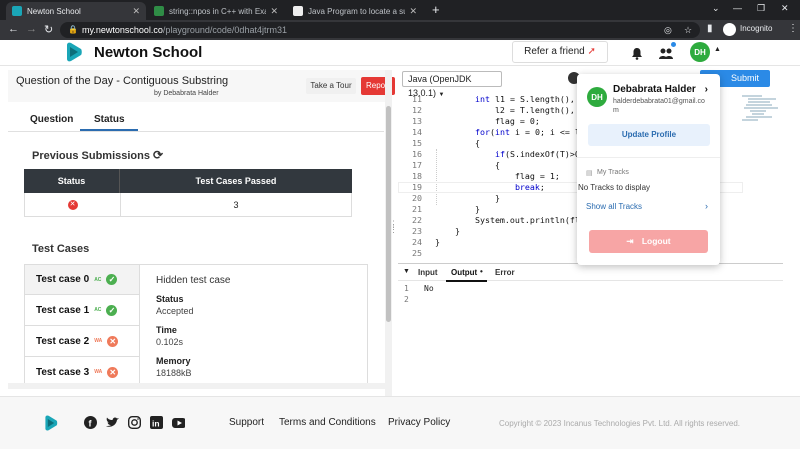  Describe the element at coordinates (630, 241) in the screenshot. I see `logout-icon: ⇥` at that location.